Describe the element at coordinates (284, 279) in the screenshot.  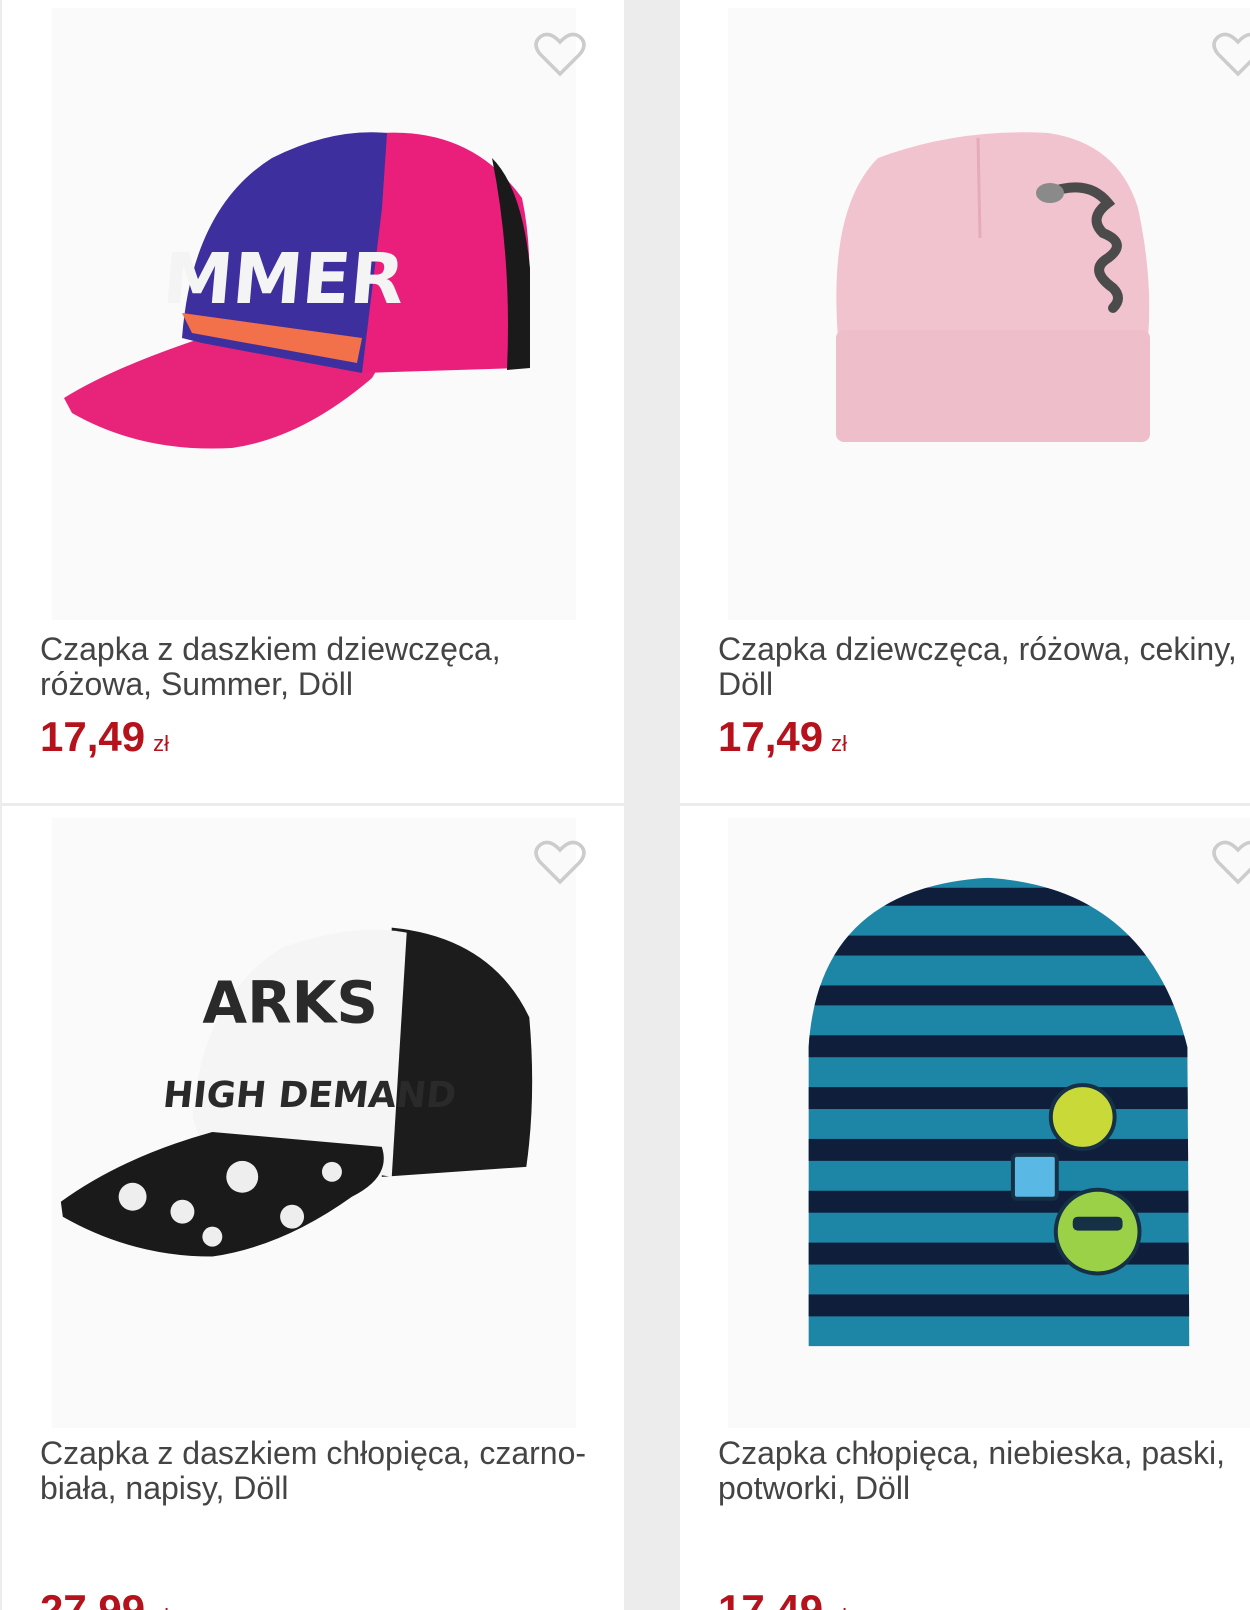
I see `svg-text: MMER` at that location.